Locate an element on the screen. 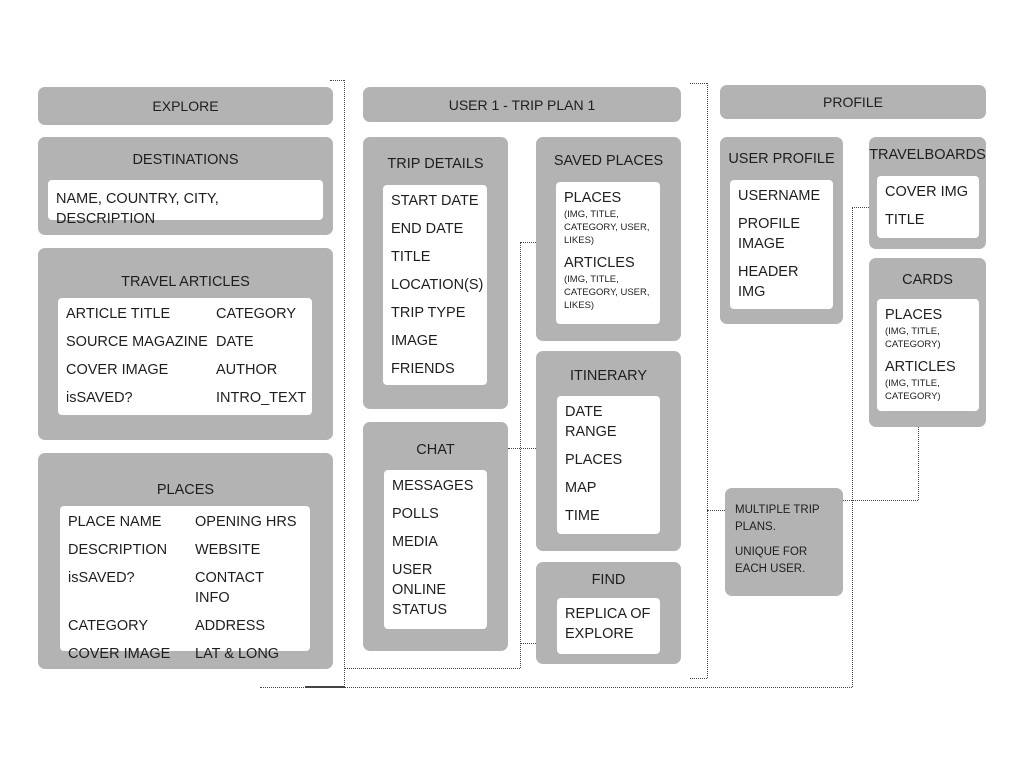 The image size is (1024, 768). field-item: PLACES (IMG, TITLE, CATEGORY) is located at coordinates (928, 328).